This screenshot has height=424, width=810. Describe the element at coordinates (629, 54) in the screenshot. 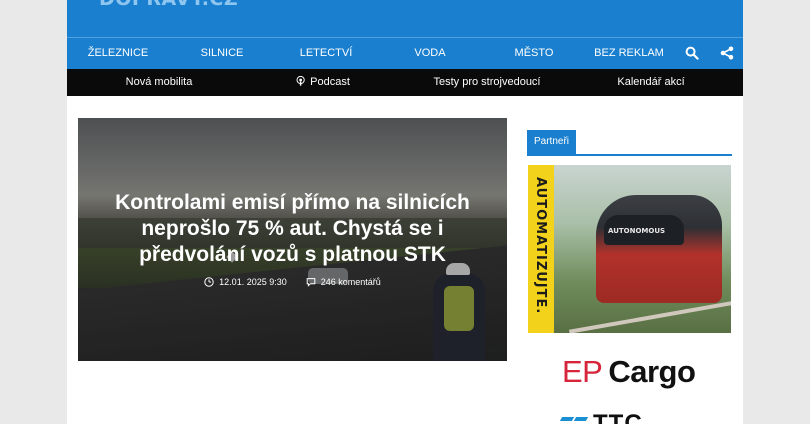

I see `nav-item-bez-reklam: BEZ REKLAM` at that location.